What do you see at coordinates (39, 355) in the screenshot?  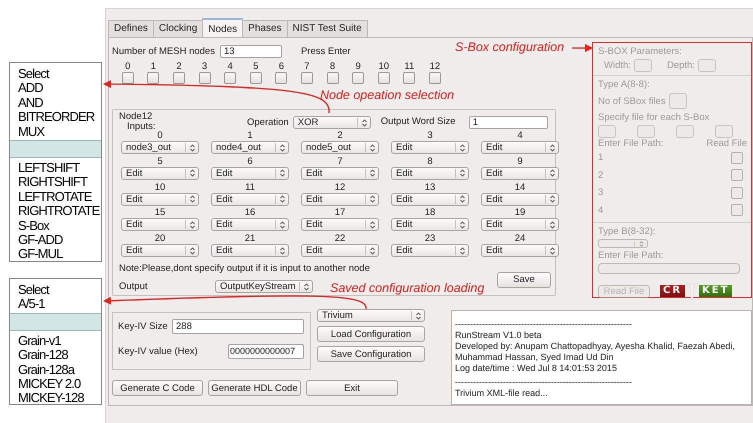 I see `list-item: Grain-128` at bounding box center [39, 355].